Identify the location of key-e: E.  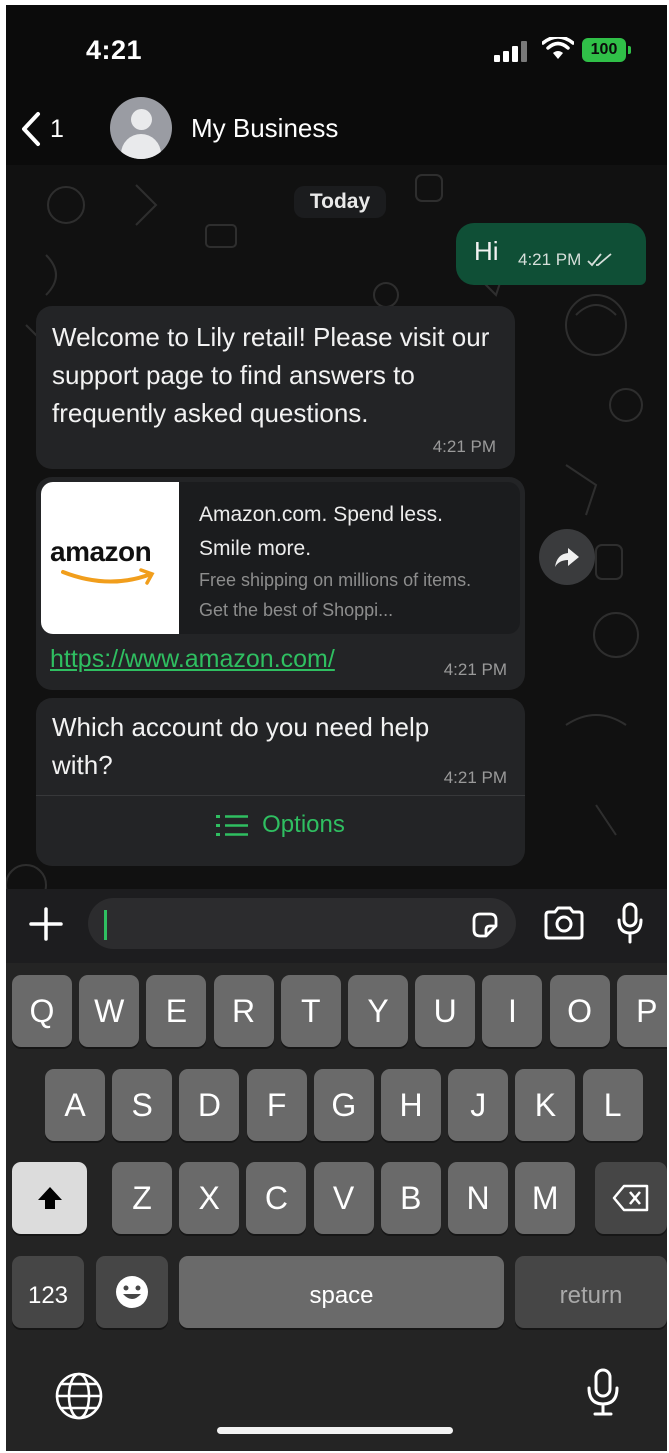
(176, 1011).